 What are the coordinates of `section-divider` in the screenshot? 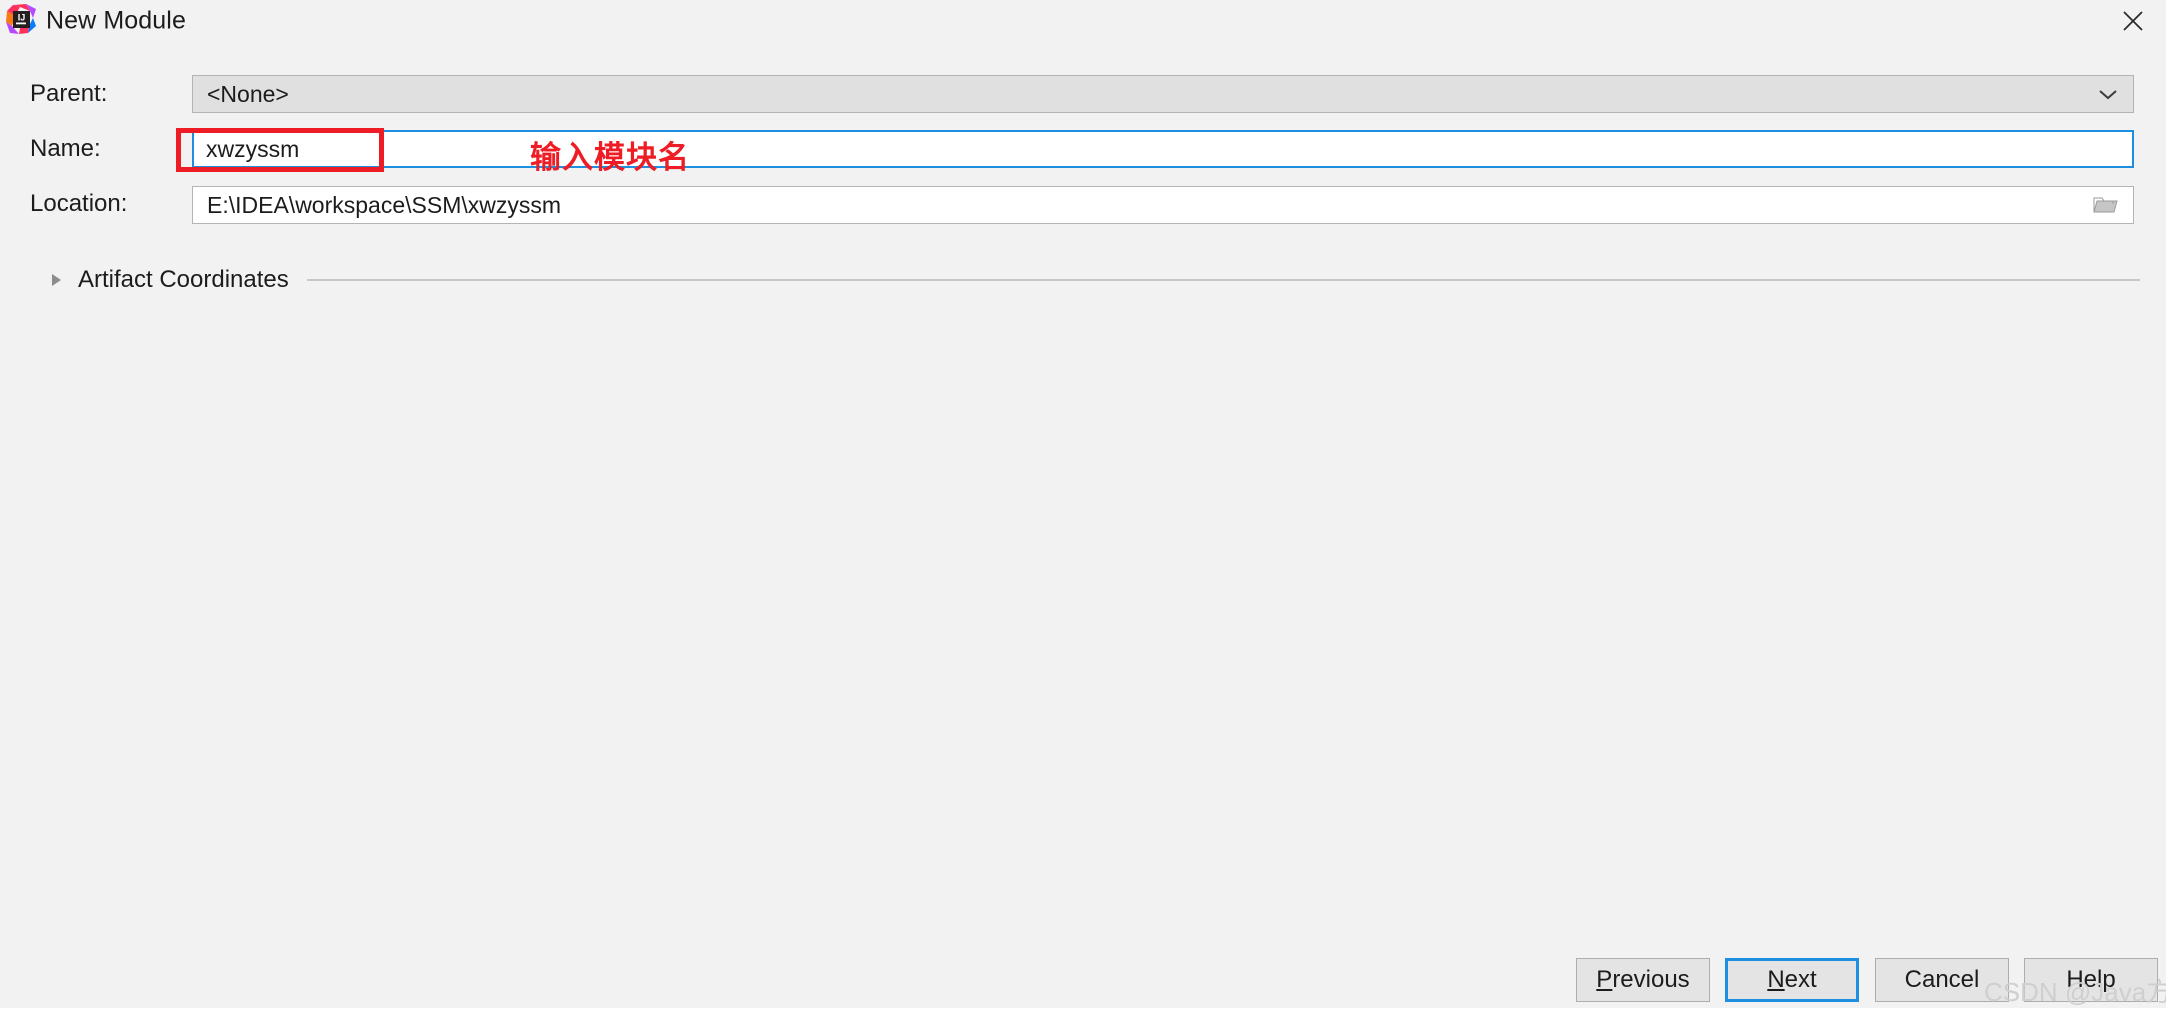 It's located at (1223, 280).